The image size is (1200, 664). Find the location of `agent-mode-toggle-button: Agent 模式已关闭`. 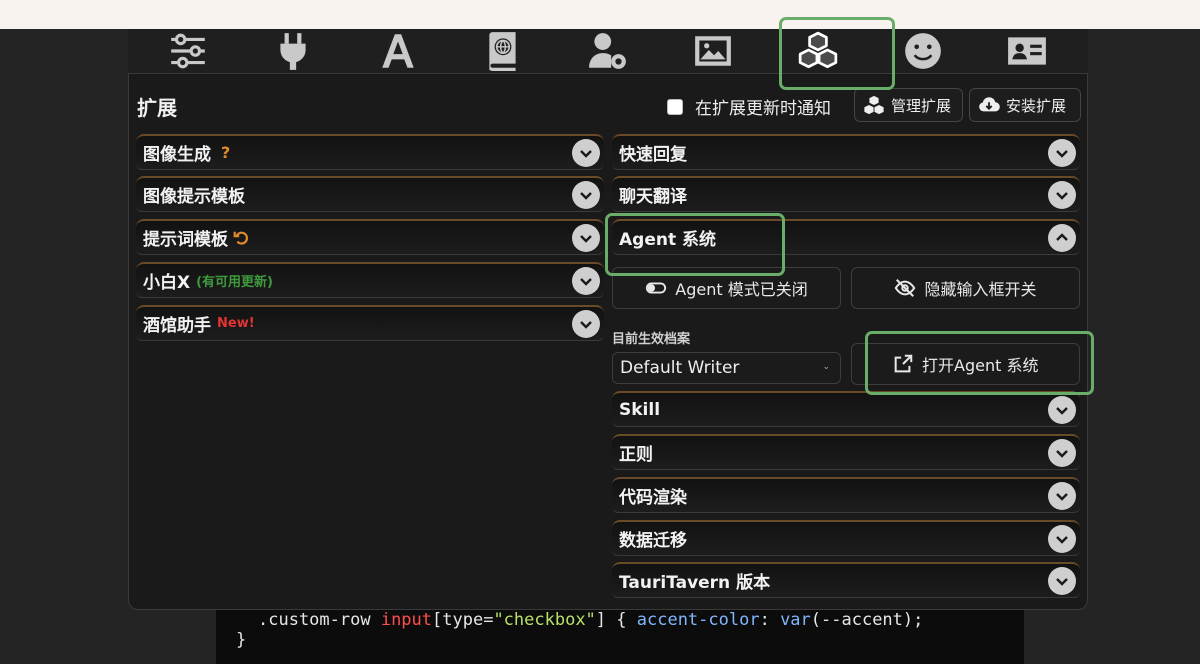

agent-mode-toggle-button: Agent 模式已关闭 is located at coordinates (726, 288).